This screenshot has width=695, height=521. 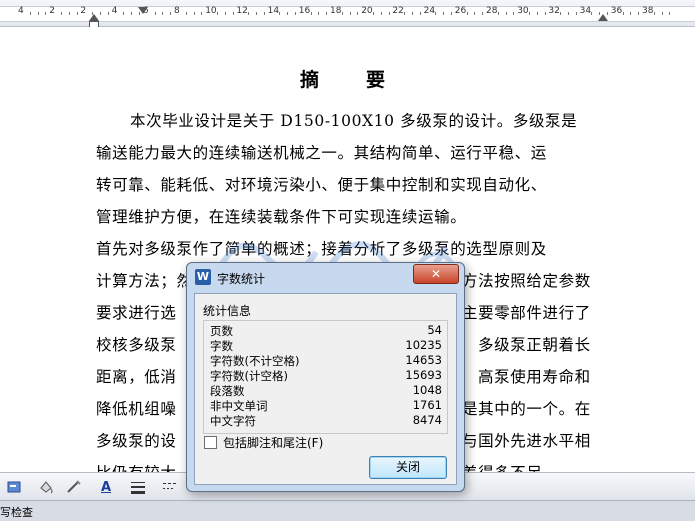 What do you see at coordinates (526, 409) in the screenshot?
I see `text-line-fragment: 是其中的一个。在` at bounding box center [526, 409].